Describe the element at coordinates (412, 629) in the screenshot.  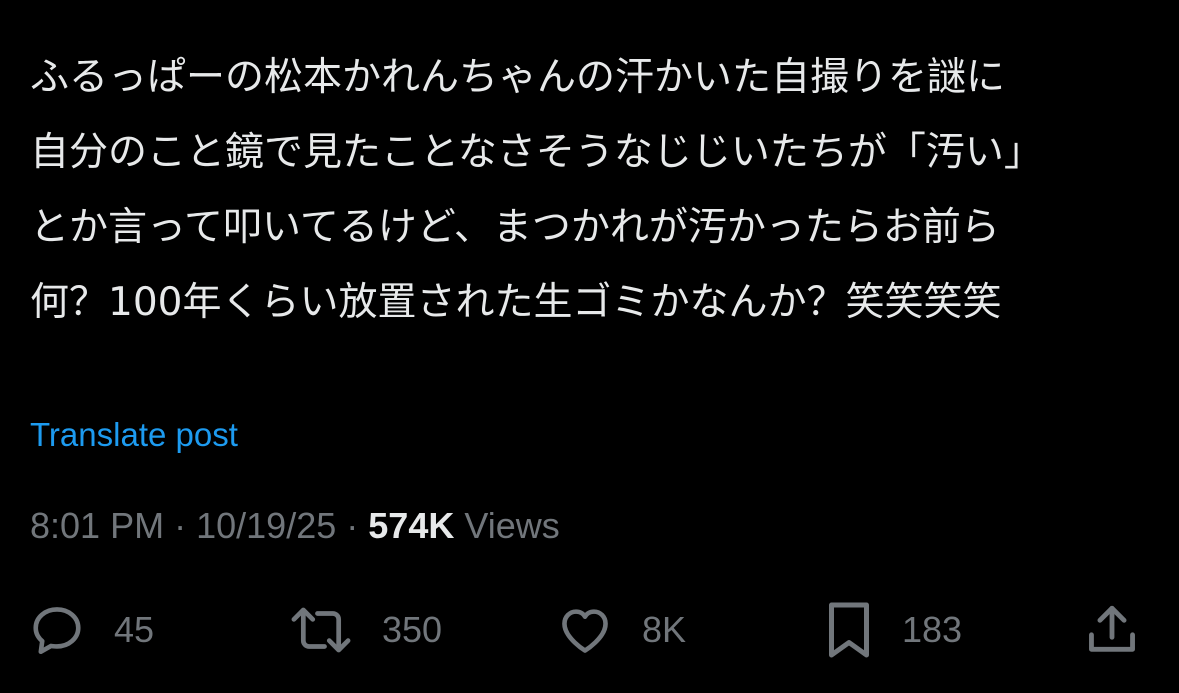
I see `repost-count: 350` at that location.